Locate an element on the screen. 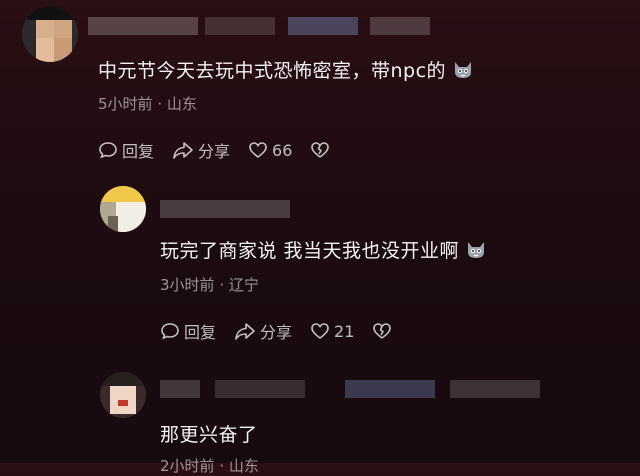 The width and height of the screenshot is (640, 476). comment-text: 玩完了商家说 我当天我也没开业啊 is located at coordinates (323, 250).